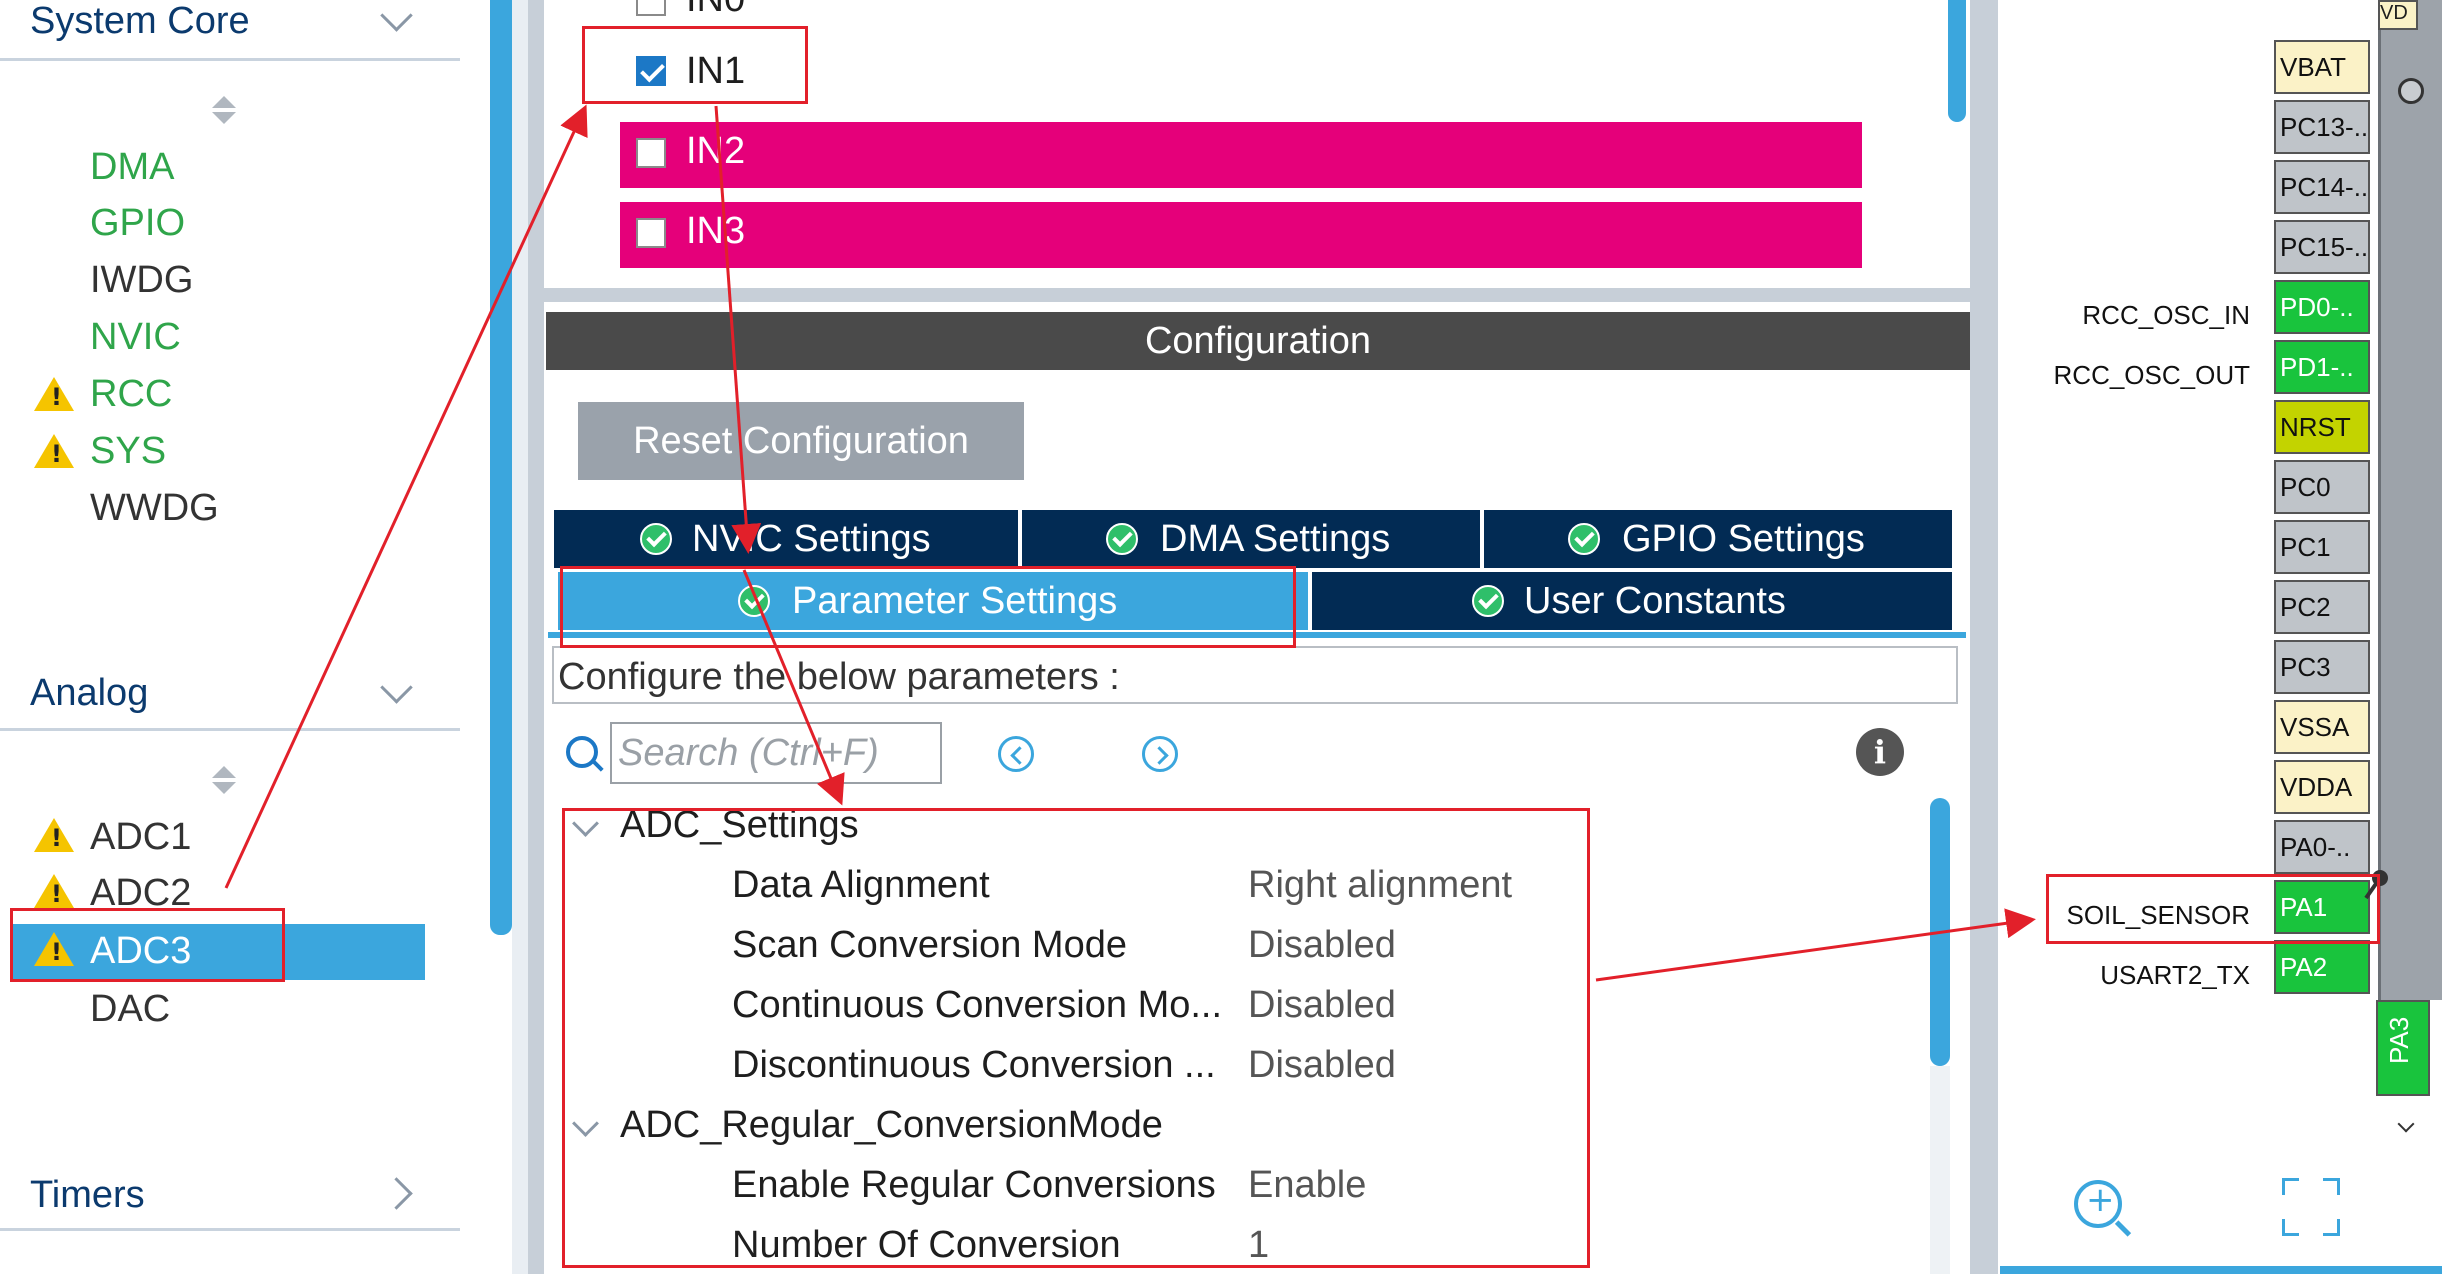  Describe the element at coordinates (2221, 1270) in the screenshot. I see `bottom-scrollbar` at that location.